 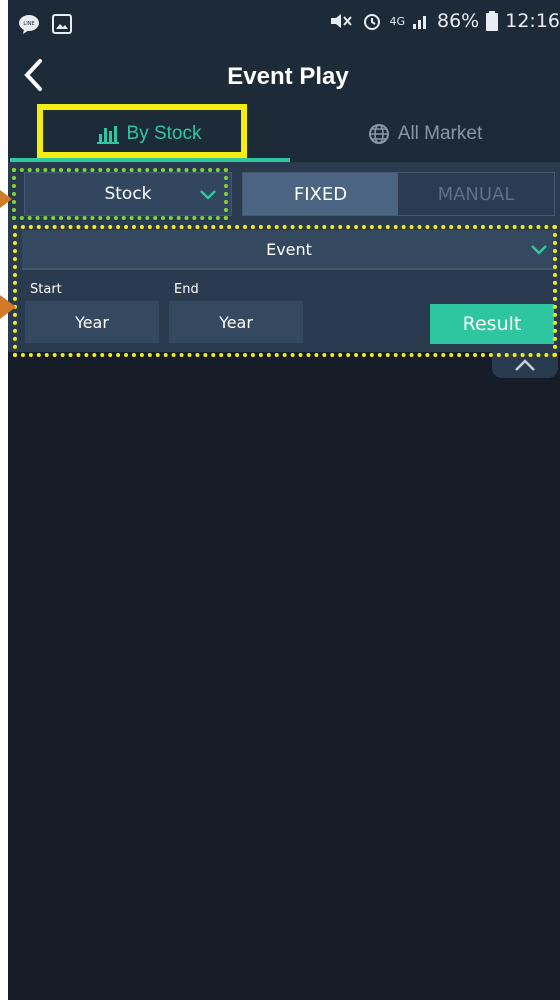 I want to click on annotation-arrow-stock, so click(x=6, y=199).